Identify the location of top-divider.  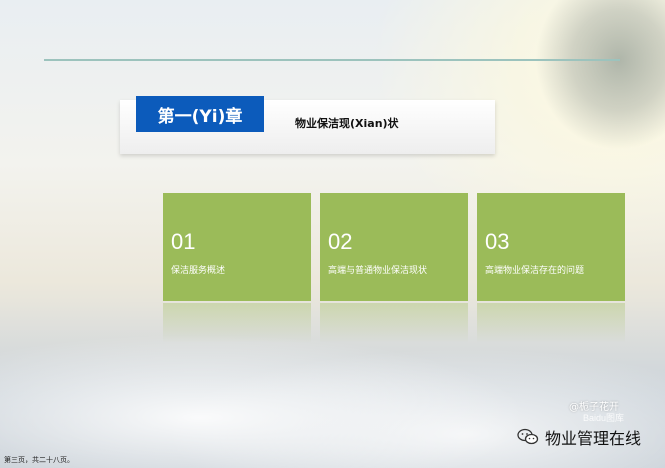
(332, 60).